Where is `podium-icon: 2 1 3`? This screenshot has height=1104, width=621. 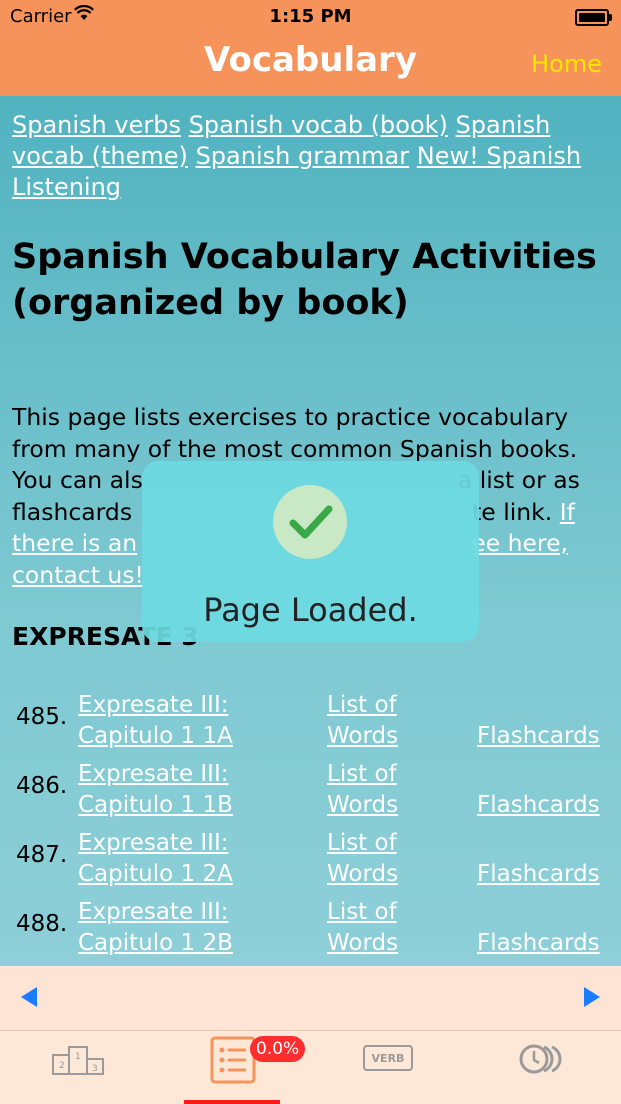
podium-icon: 2 1 3 is located at coordinates (78, 1060).